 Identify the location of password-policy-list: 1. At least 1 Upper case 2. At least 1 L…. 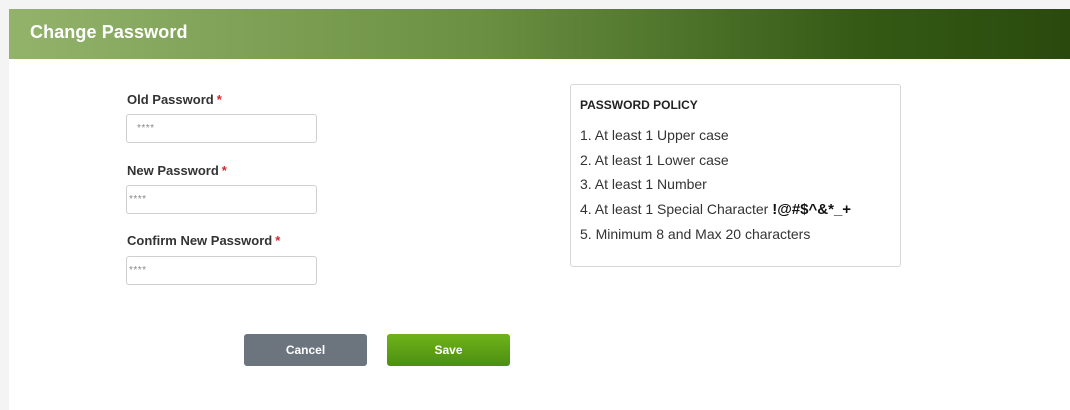
(715, 185).